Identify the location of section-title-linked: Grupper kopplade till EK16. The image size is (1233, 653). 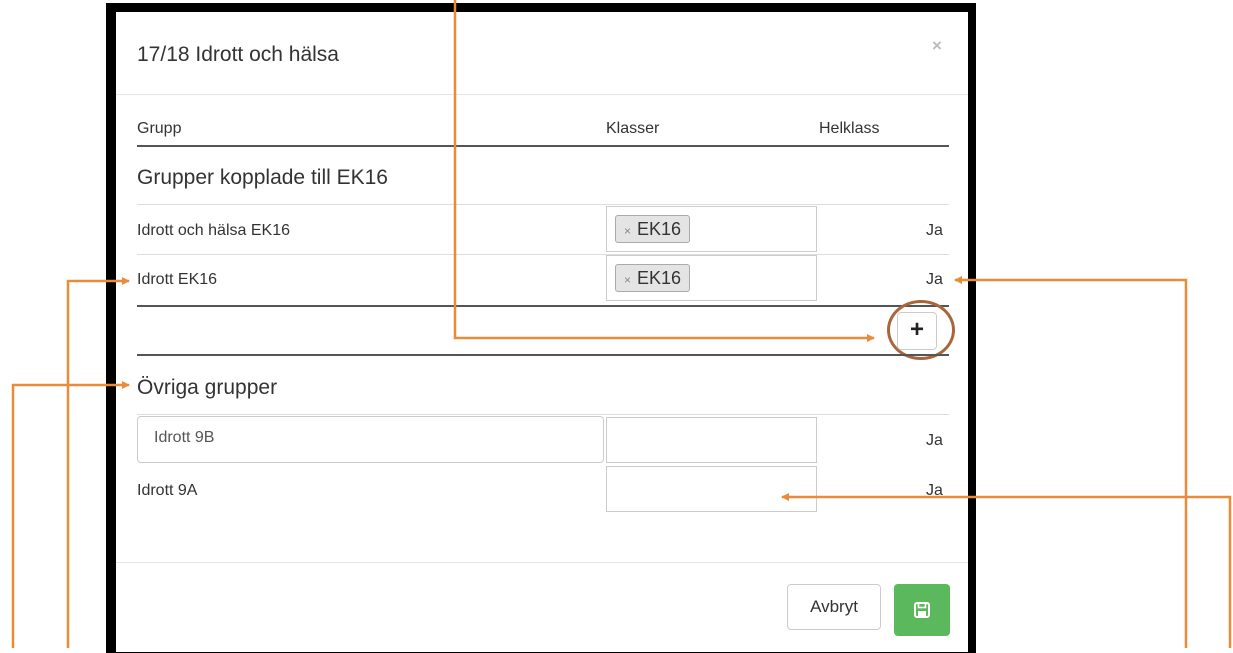
(262, 177).